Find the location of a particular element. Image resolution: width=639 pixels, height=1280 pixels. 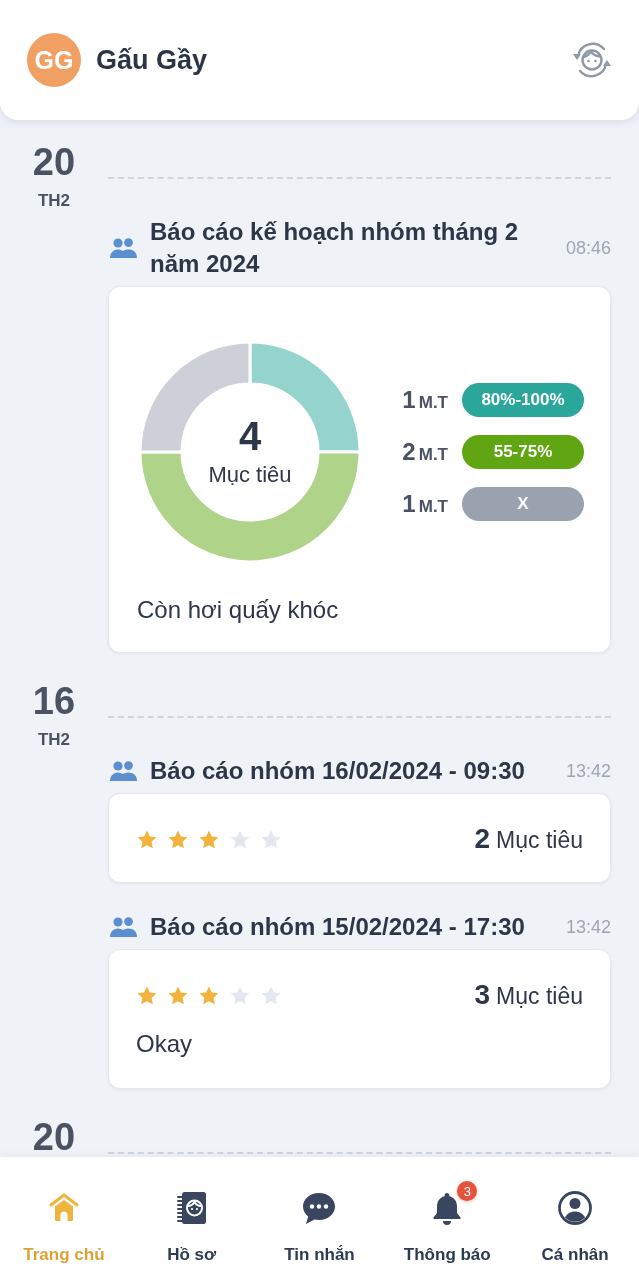

user-circle-icon is located at coordinates (575, 1208).